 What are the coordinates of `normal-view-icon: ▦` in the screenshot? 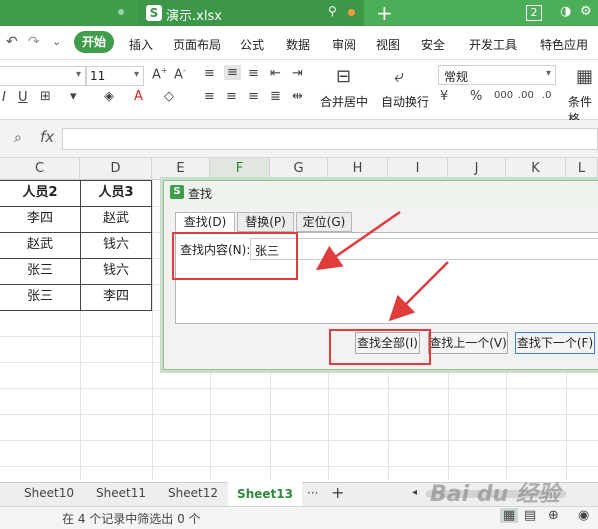 It's located at (509, 515).